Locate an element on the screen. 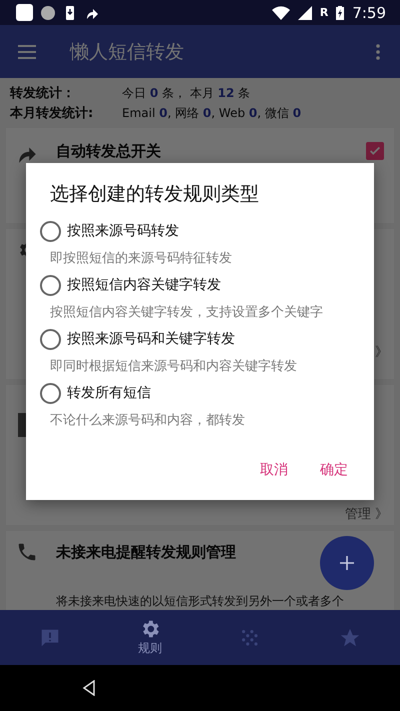  switch-label: 自动转发总开关 is located at coordinates (109, 151).